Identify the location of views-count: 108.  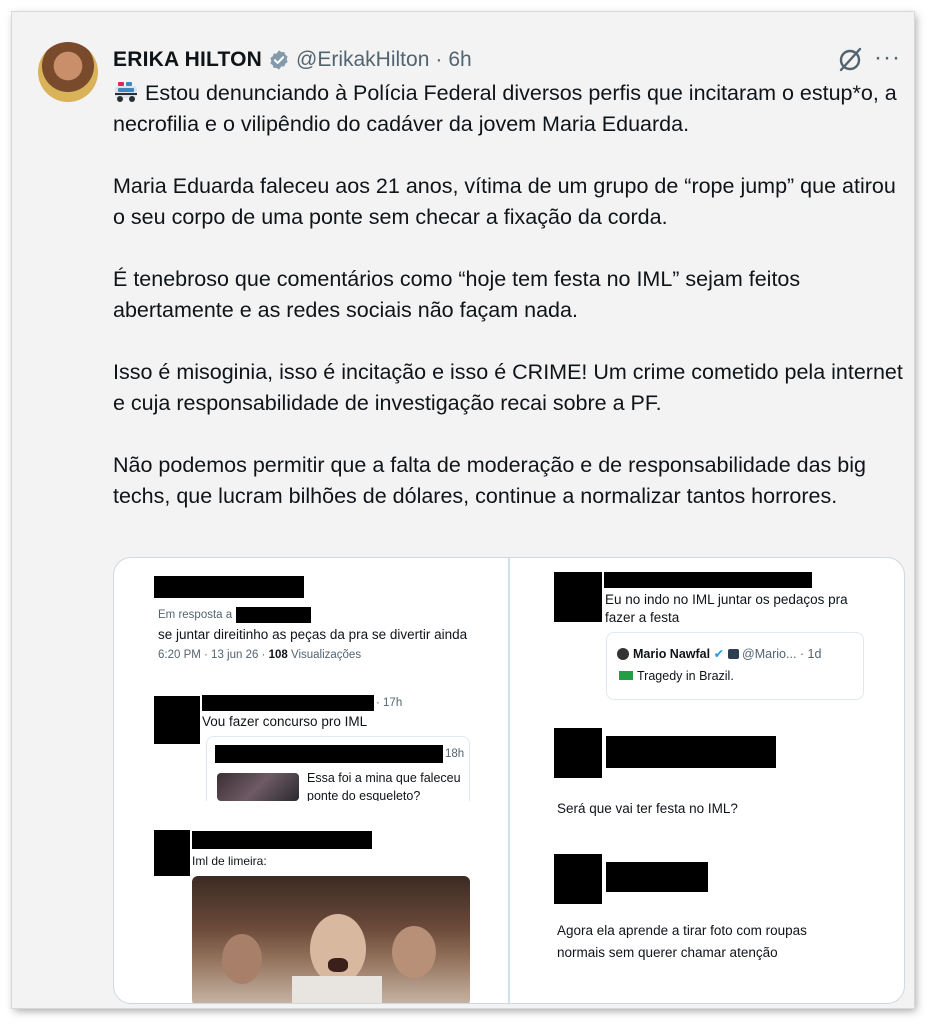
(278, 655).